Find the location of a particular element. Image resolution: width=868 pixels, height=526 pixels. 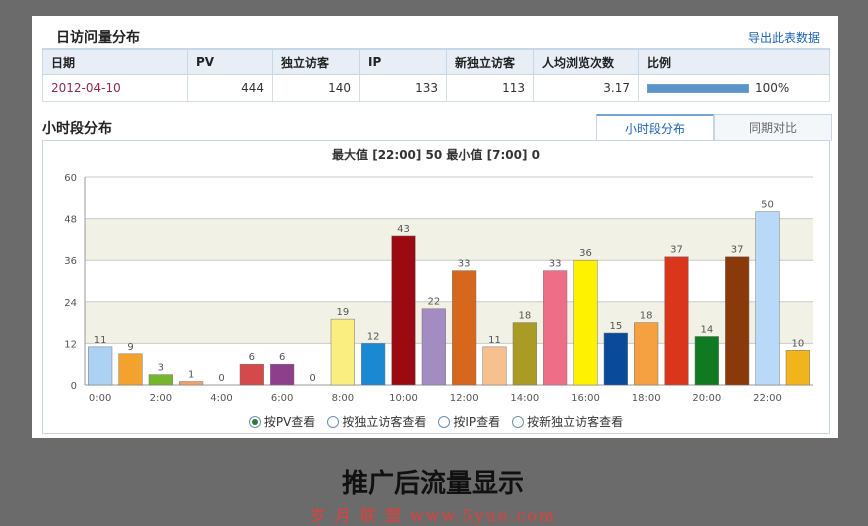

table-row: 2012-04-10 444 140 133 113 3.17 100% is located at coordinates (436, 88).